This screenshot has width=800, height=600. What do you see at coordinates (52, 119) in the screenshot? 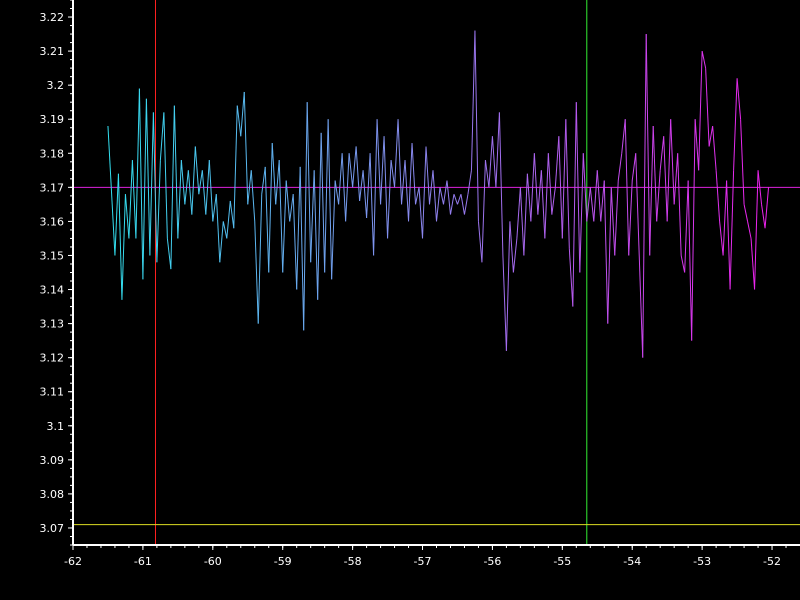
I see `y-tick-label: 3.19` at bounding box center [52, 119].